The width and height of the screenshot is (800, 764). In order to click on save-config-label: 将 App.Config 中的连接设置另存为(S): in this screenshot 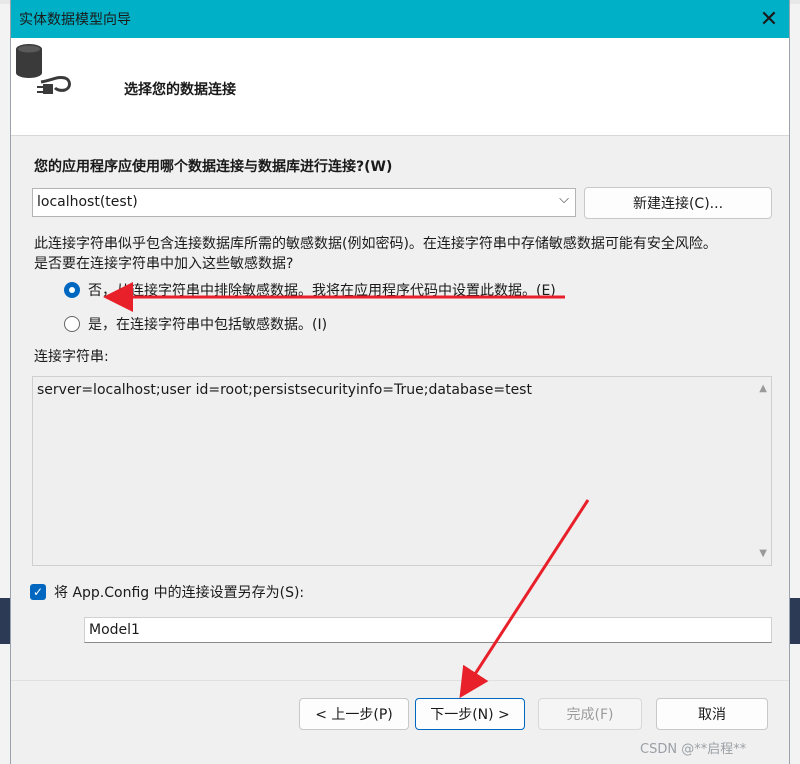, I will do `click(179, 593)`.